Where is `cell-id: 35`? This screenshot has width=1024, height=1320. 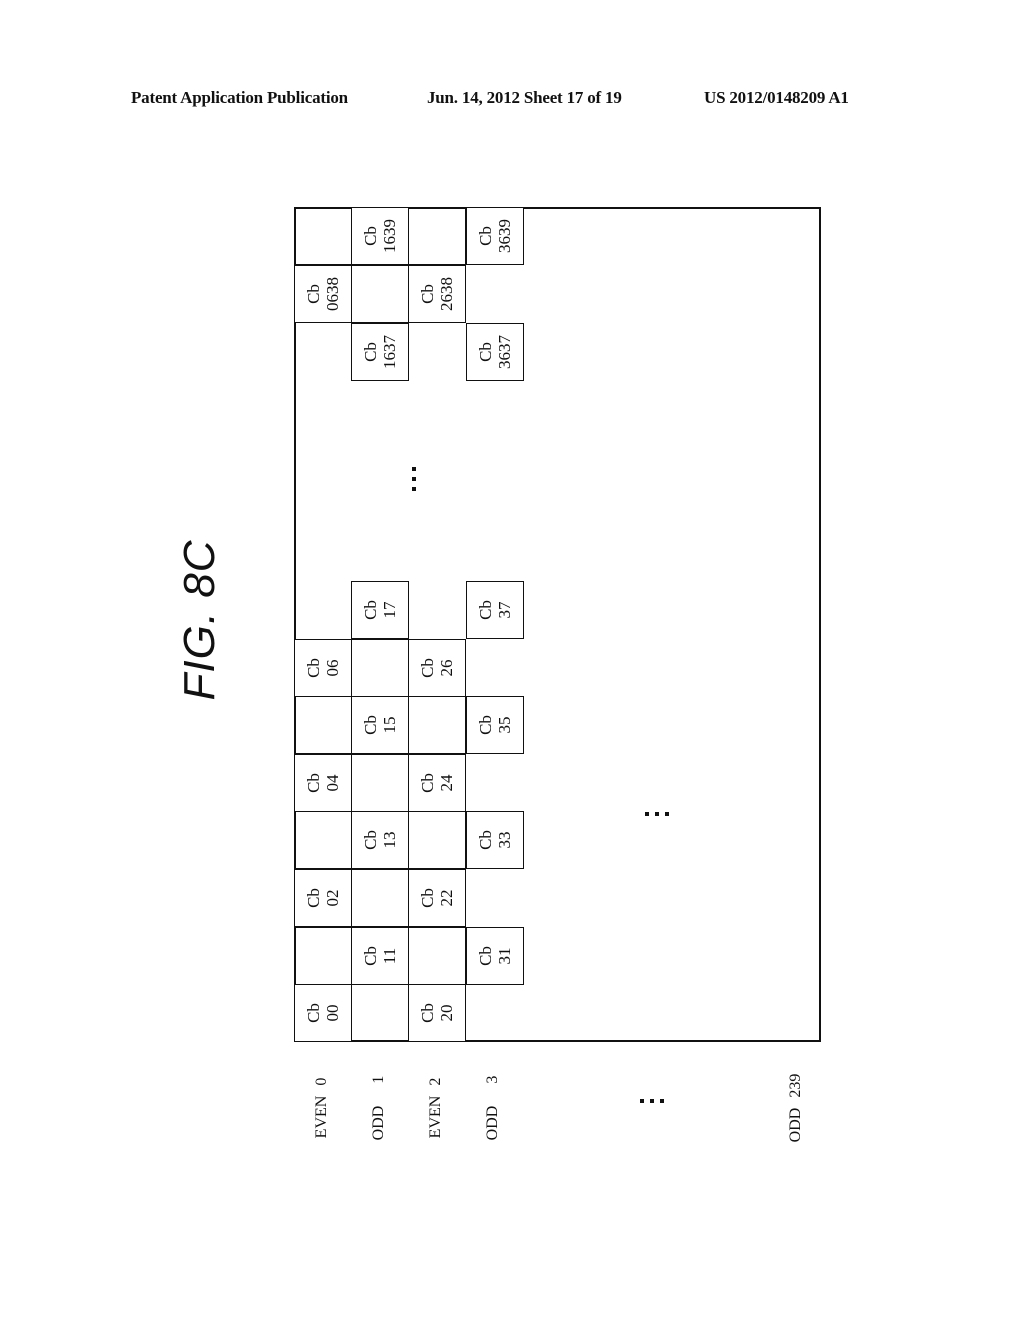 cell-id: 35 is located at coordinates (504, 725).